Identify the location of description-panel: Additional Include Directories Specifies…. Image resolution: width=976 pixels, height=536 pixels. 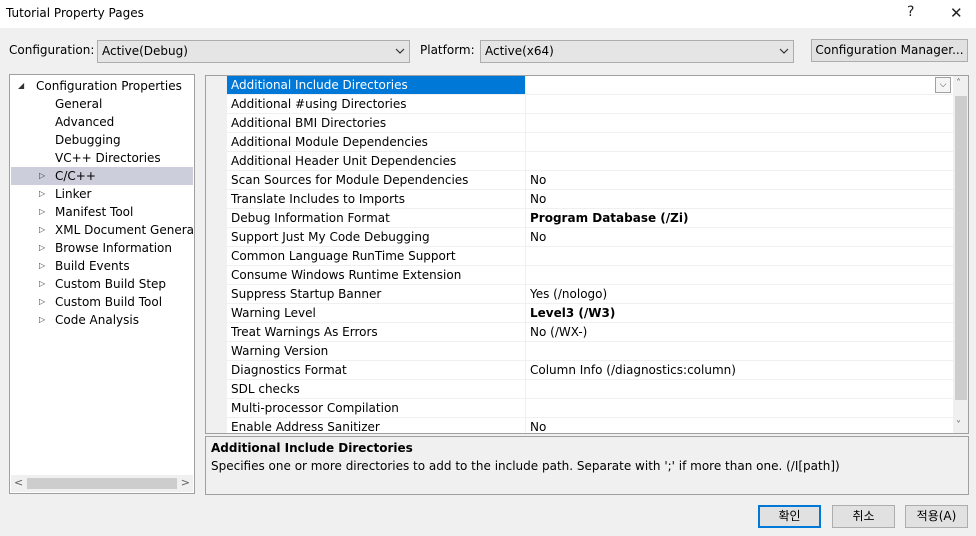
(587, 465).